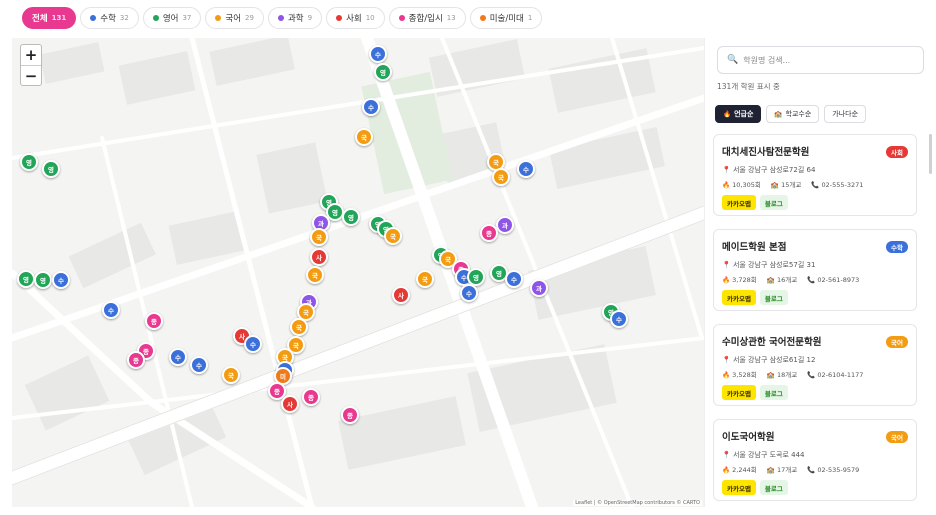  What do you see at coordinates (897, 342) in the screenshot?
I see `subject-badge: 국어` at bounding box center [897, 342].